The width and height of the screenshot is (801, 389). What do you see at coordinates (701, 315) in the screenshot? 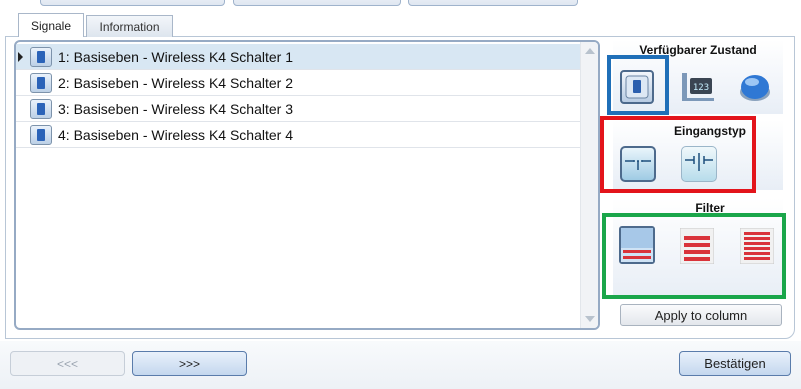
I see `apply-to-column-button: Apply to column` at bounding box center [701, 315].